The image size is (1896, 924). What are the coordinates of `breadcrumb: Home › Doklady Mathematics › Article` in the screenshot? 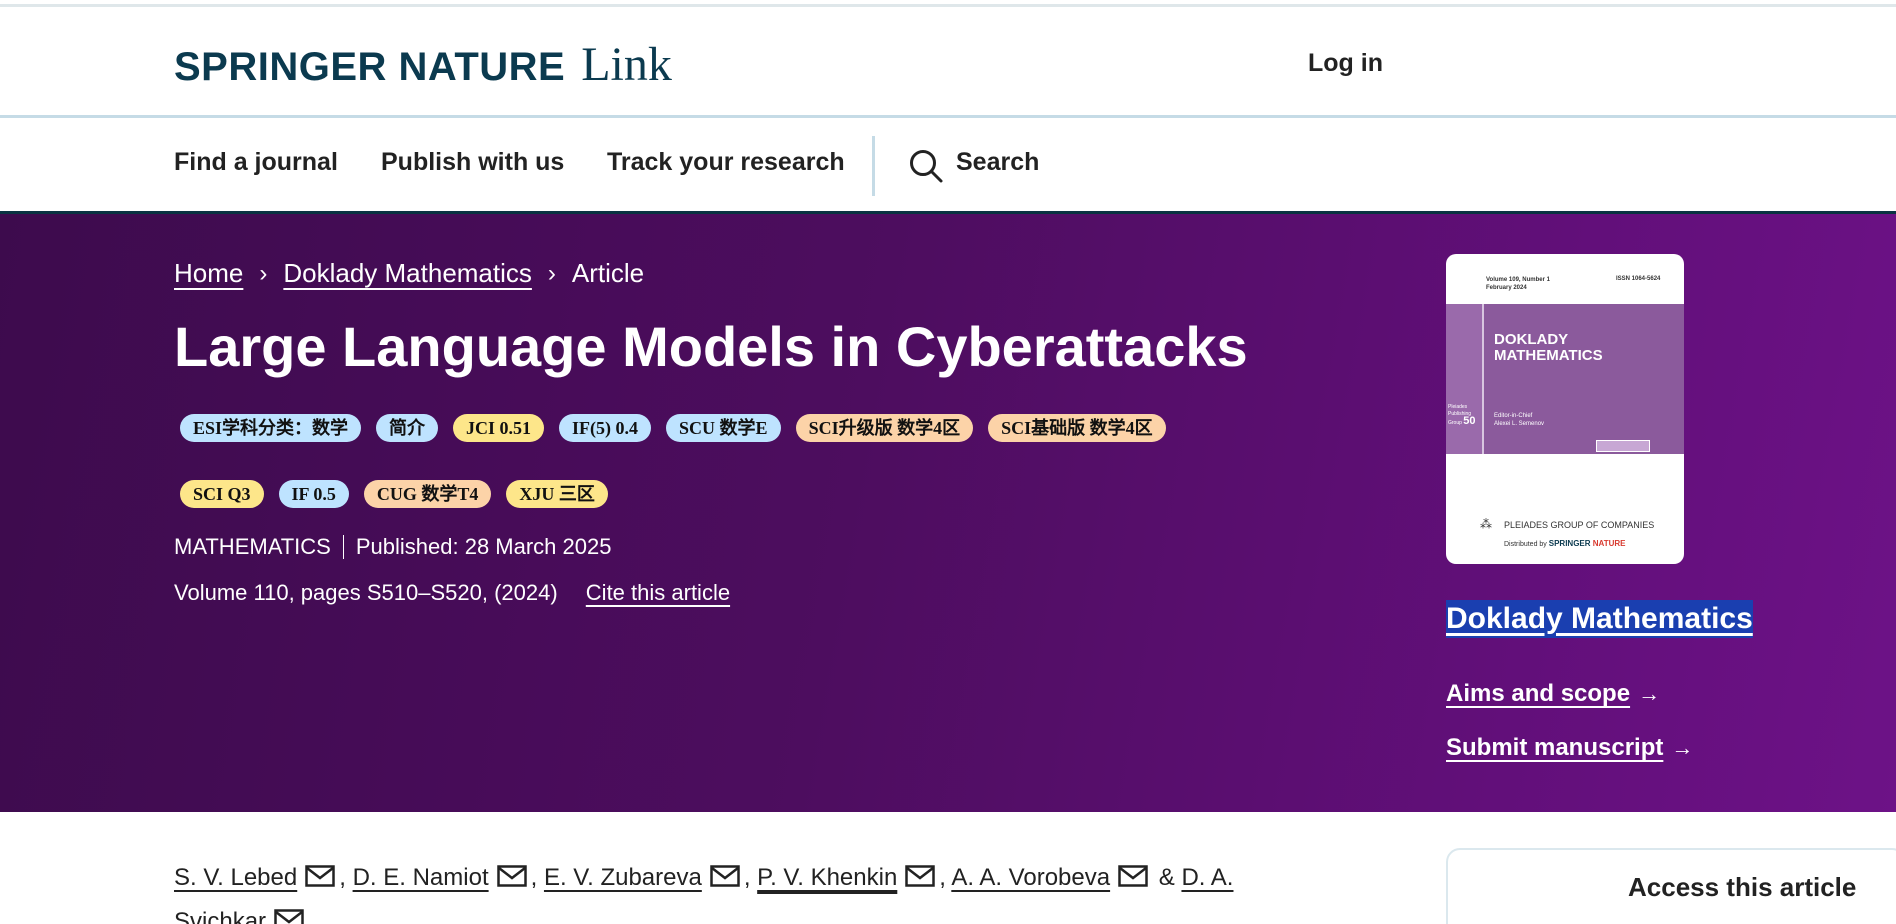 It's located at (409, 273).